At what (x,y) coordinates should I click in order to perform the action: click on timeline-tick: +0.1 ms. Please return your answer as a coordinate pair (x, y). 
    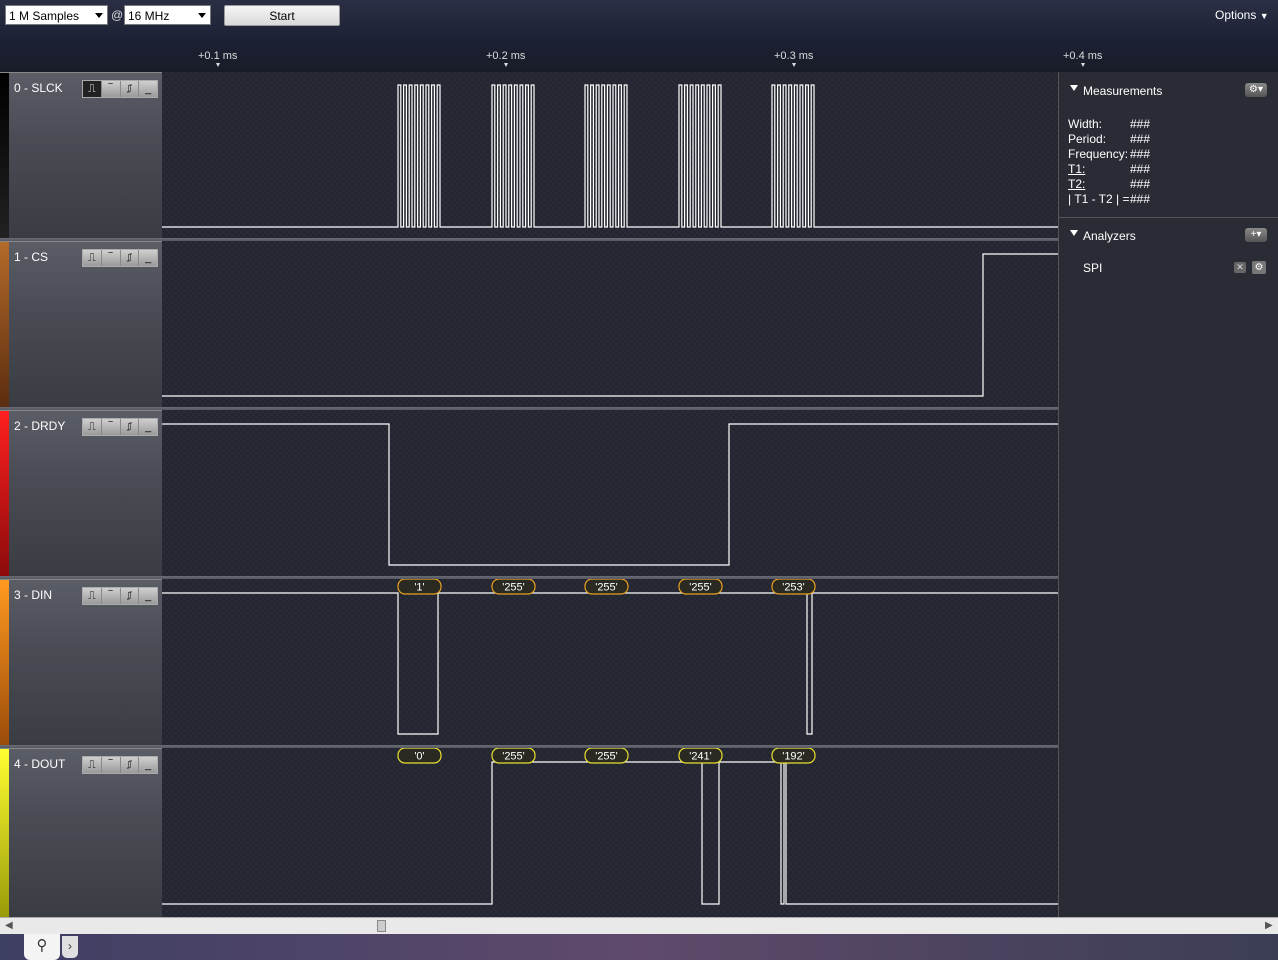
    Looking at the image, I should click on (217, 58).